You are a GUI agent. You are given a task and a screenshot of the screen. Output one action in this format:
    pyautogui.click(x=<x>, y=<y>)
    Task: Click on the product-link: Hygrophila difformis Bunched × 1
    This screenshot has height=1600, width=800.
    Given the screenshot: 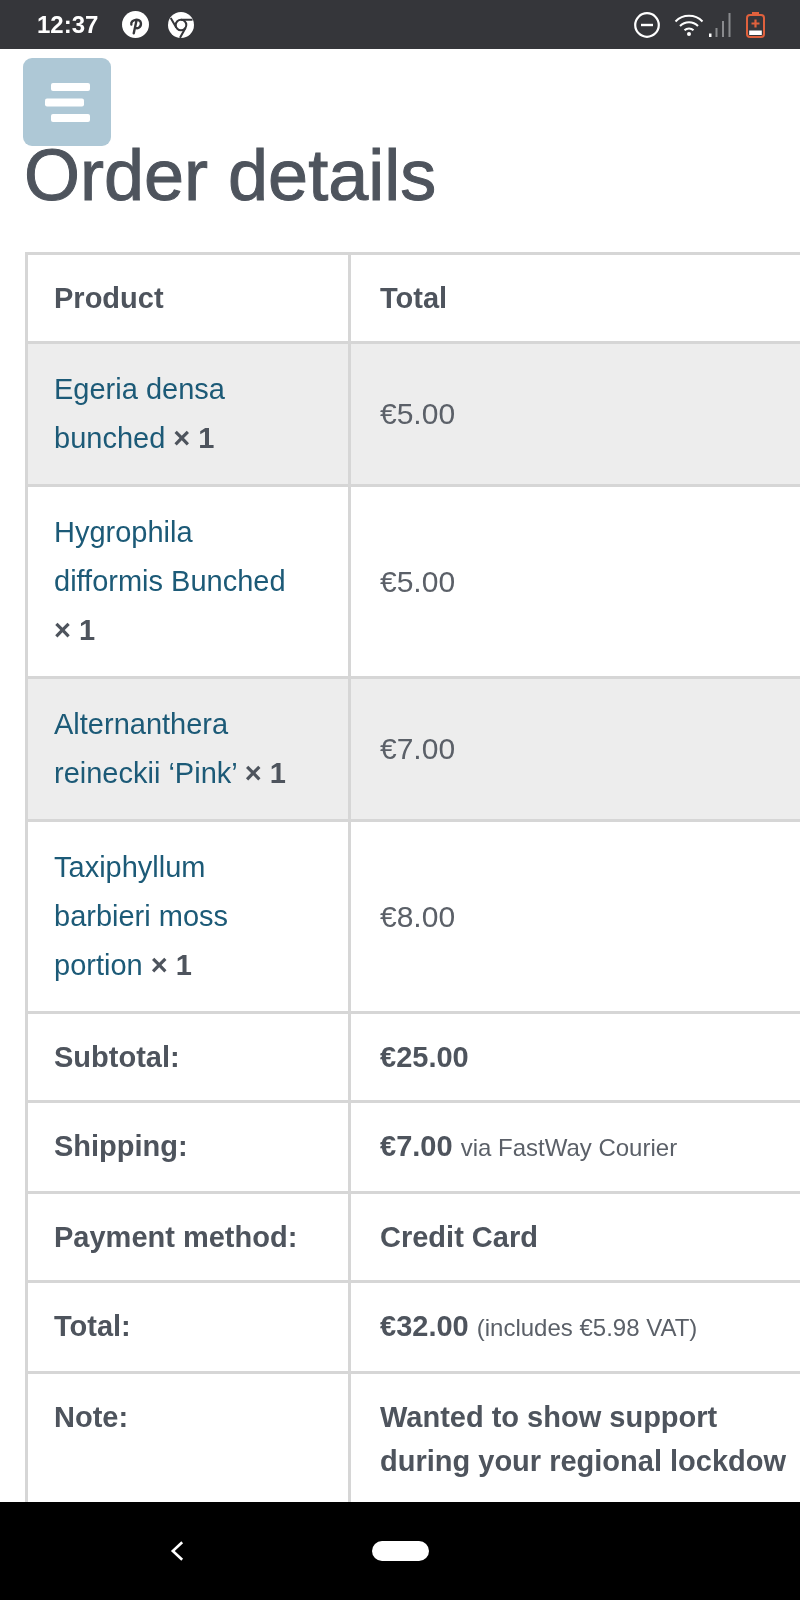 What is the action you would take?
    pyautogui.click(x=179, y=581)
    